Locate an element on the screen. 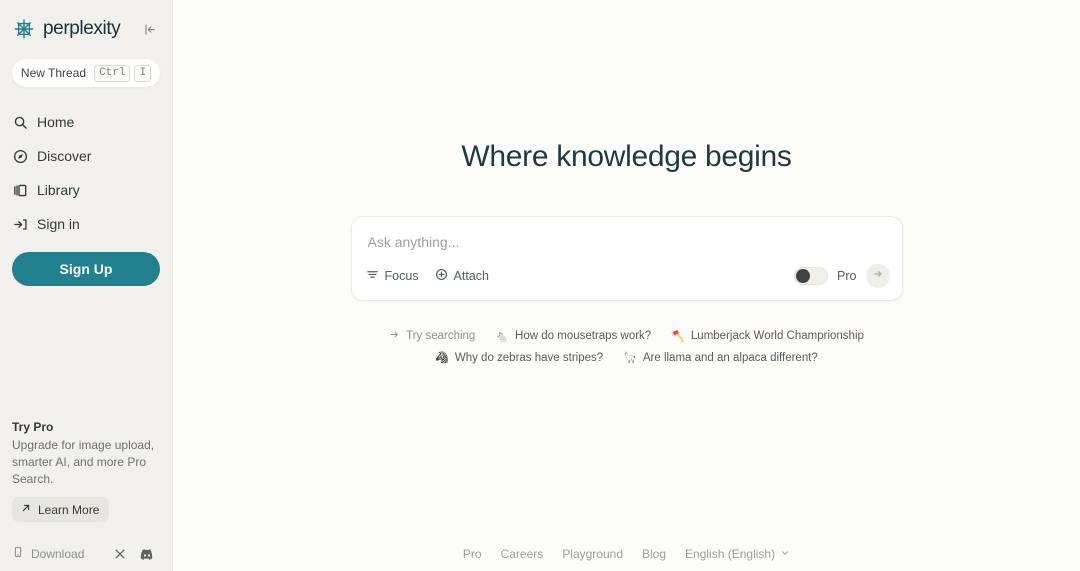 The width and height of the screenshot is (1080, 571). suggestion-chip: 🐁 How do mousetraps work? is located at coordinates (573, 336).